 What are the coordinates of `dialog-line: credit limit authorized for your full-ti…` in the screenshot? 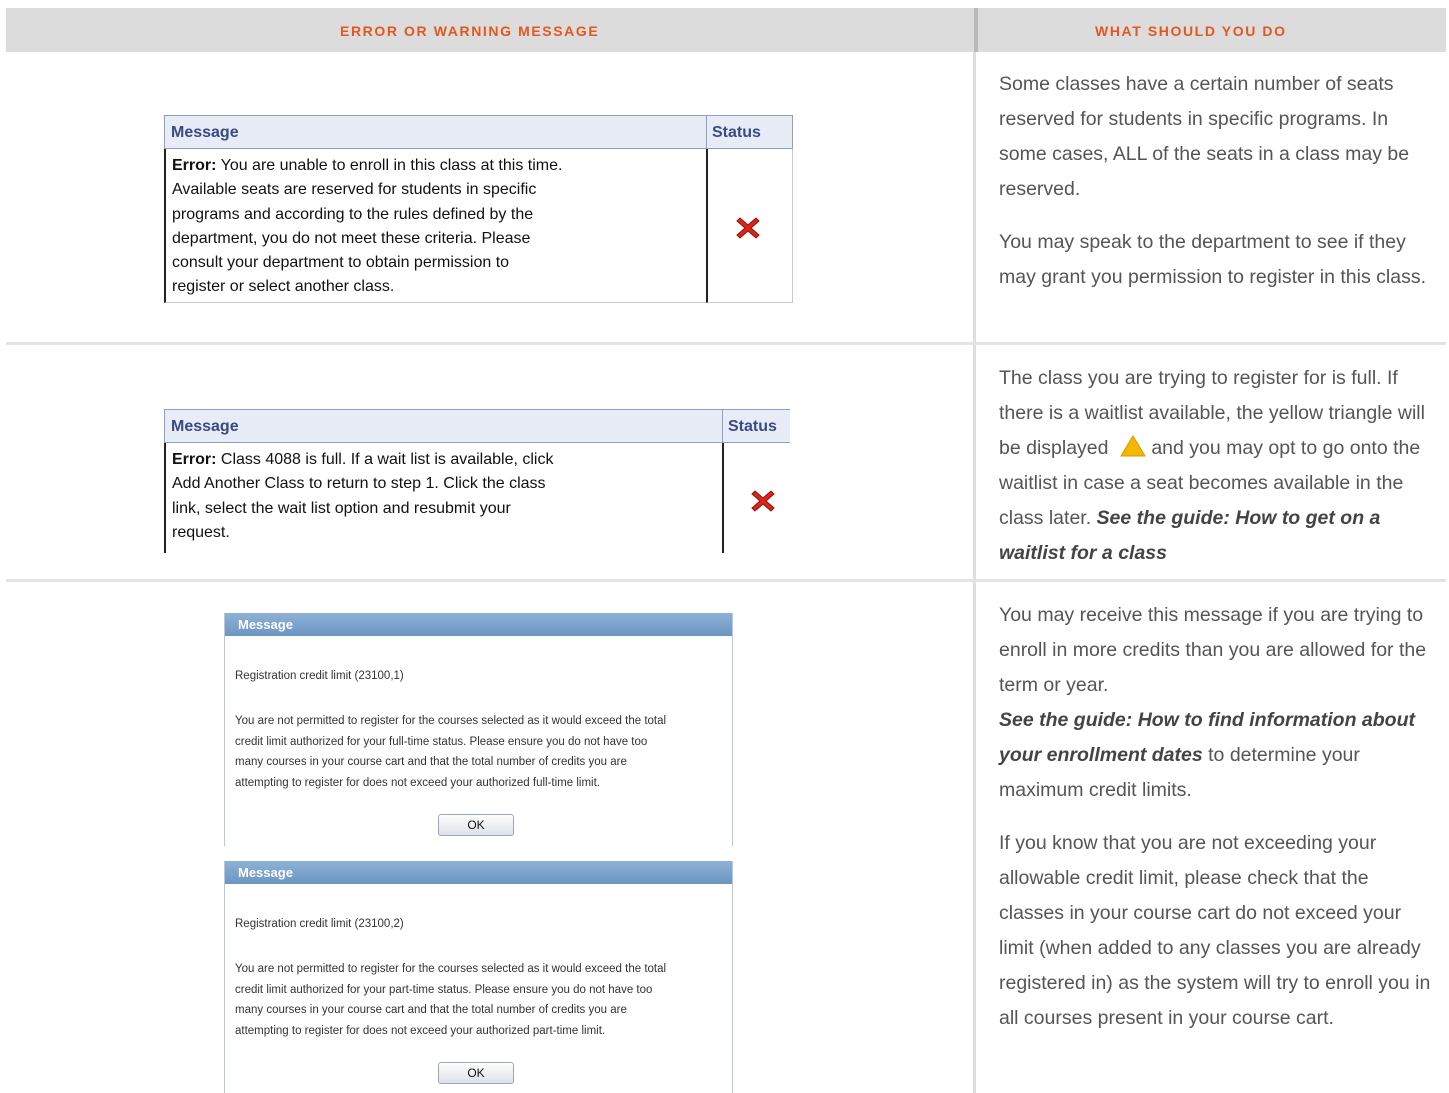 It's located at (441, 741).